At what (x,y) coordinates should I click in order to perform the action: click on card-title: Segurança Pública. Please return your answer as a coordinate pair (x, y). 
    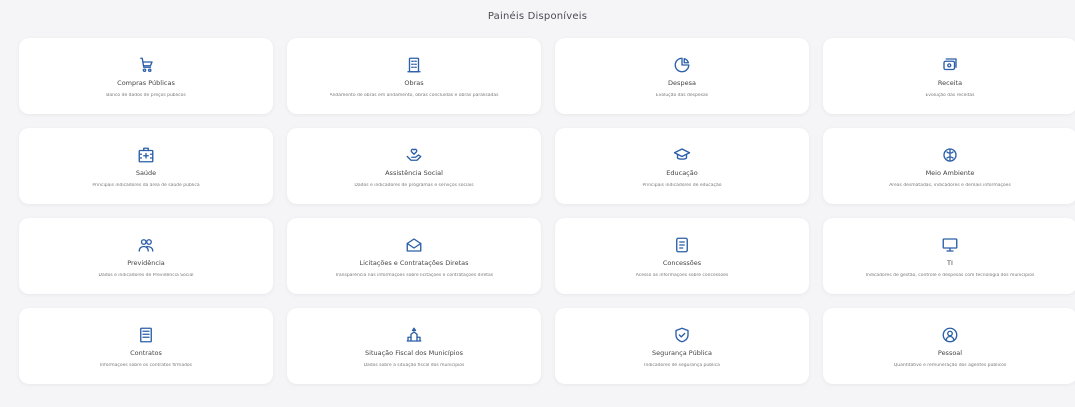
    Looking at the image, I should click on (682, 352).